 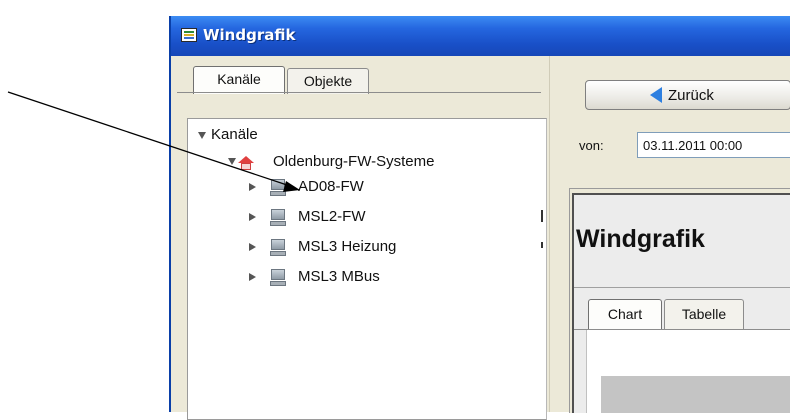 I want to click on back-button-label: Zurück, so click(x=691, y=95).